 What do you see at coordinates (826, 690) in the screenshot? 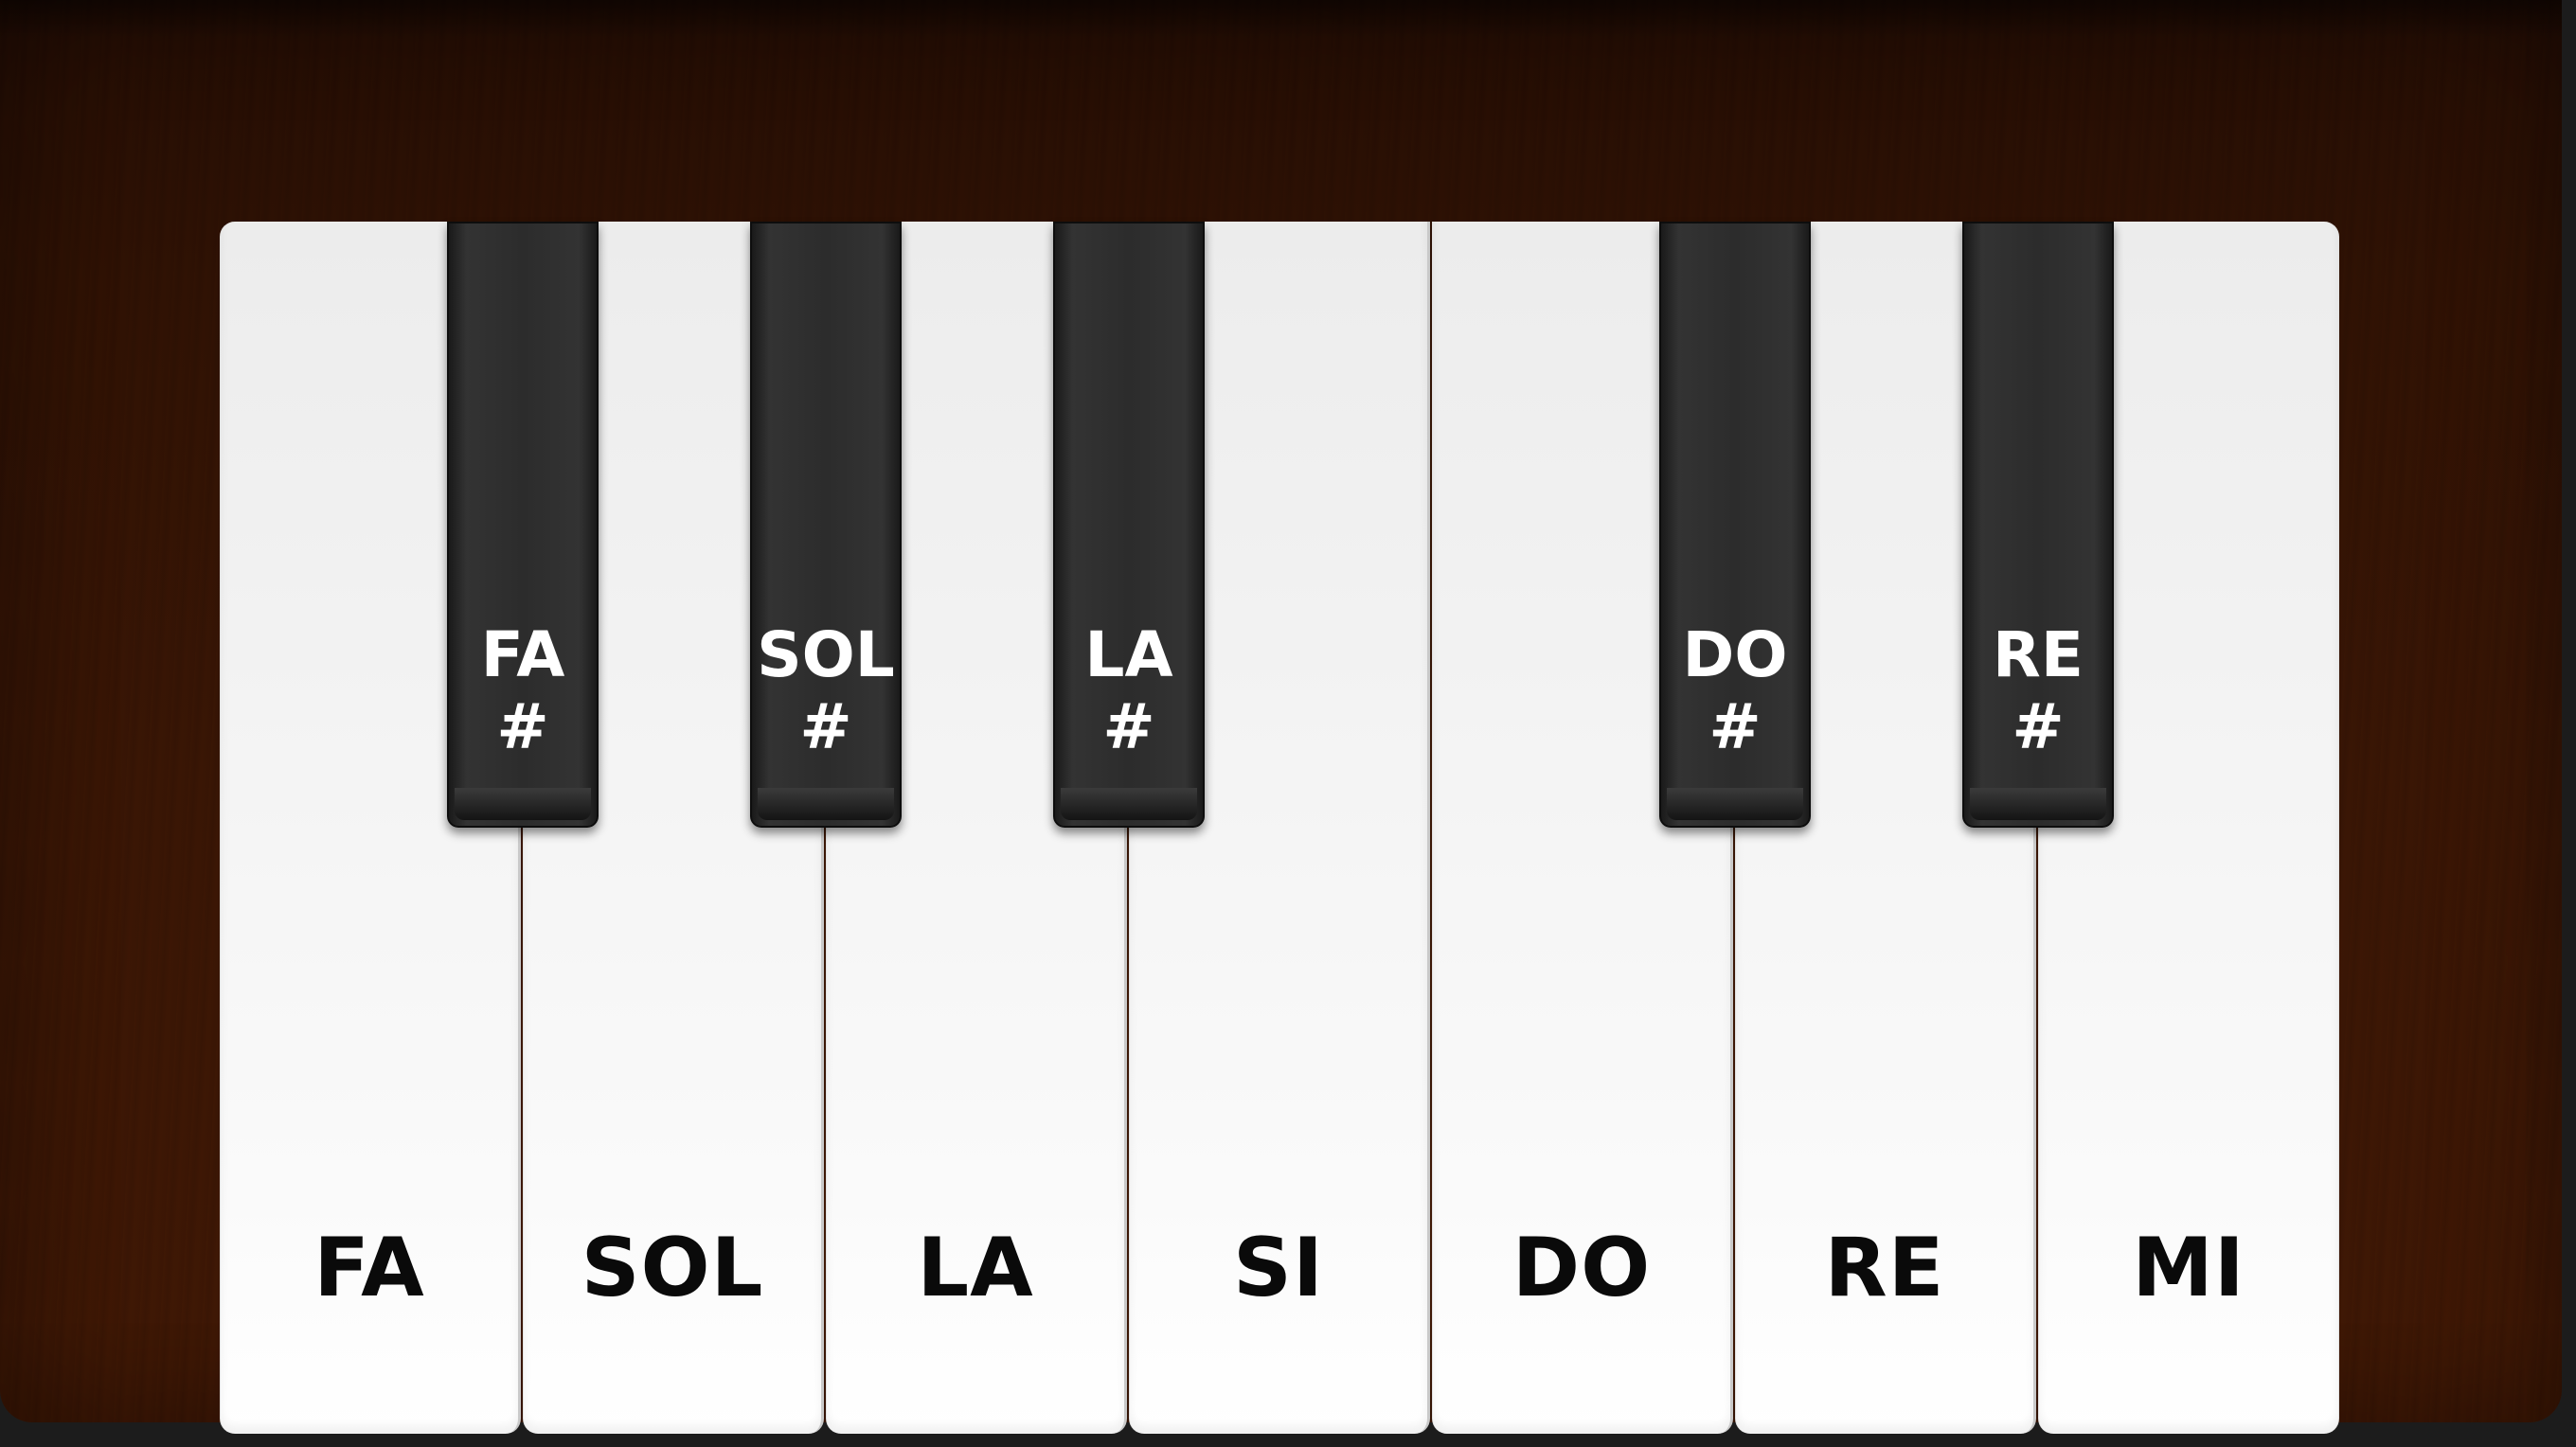
I see `key-label: SOL #` at bounding box center [826, 690].